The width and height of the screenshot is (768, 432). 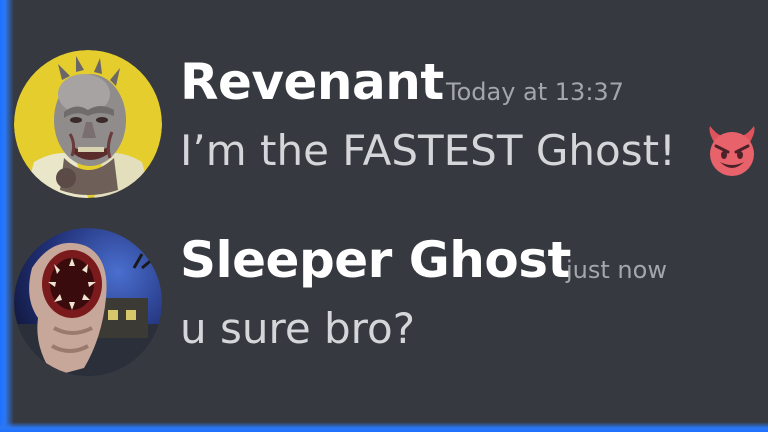 I want to click on revenant-avatar-icon, so click(x=88, y=124).